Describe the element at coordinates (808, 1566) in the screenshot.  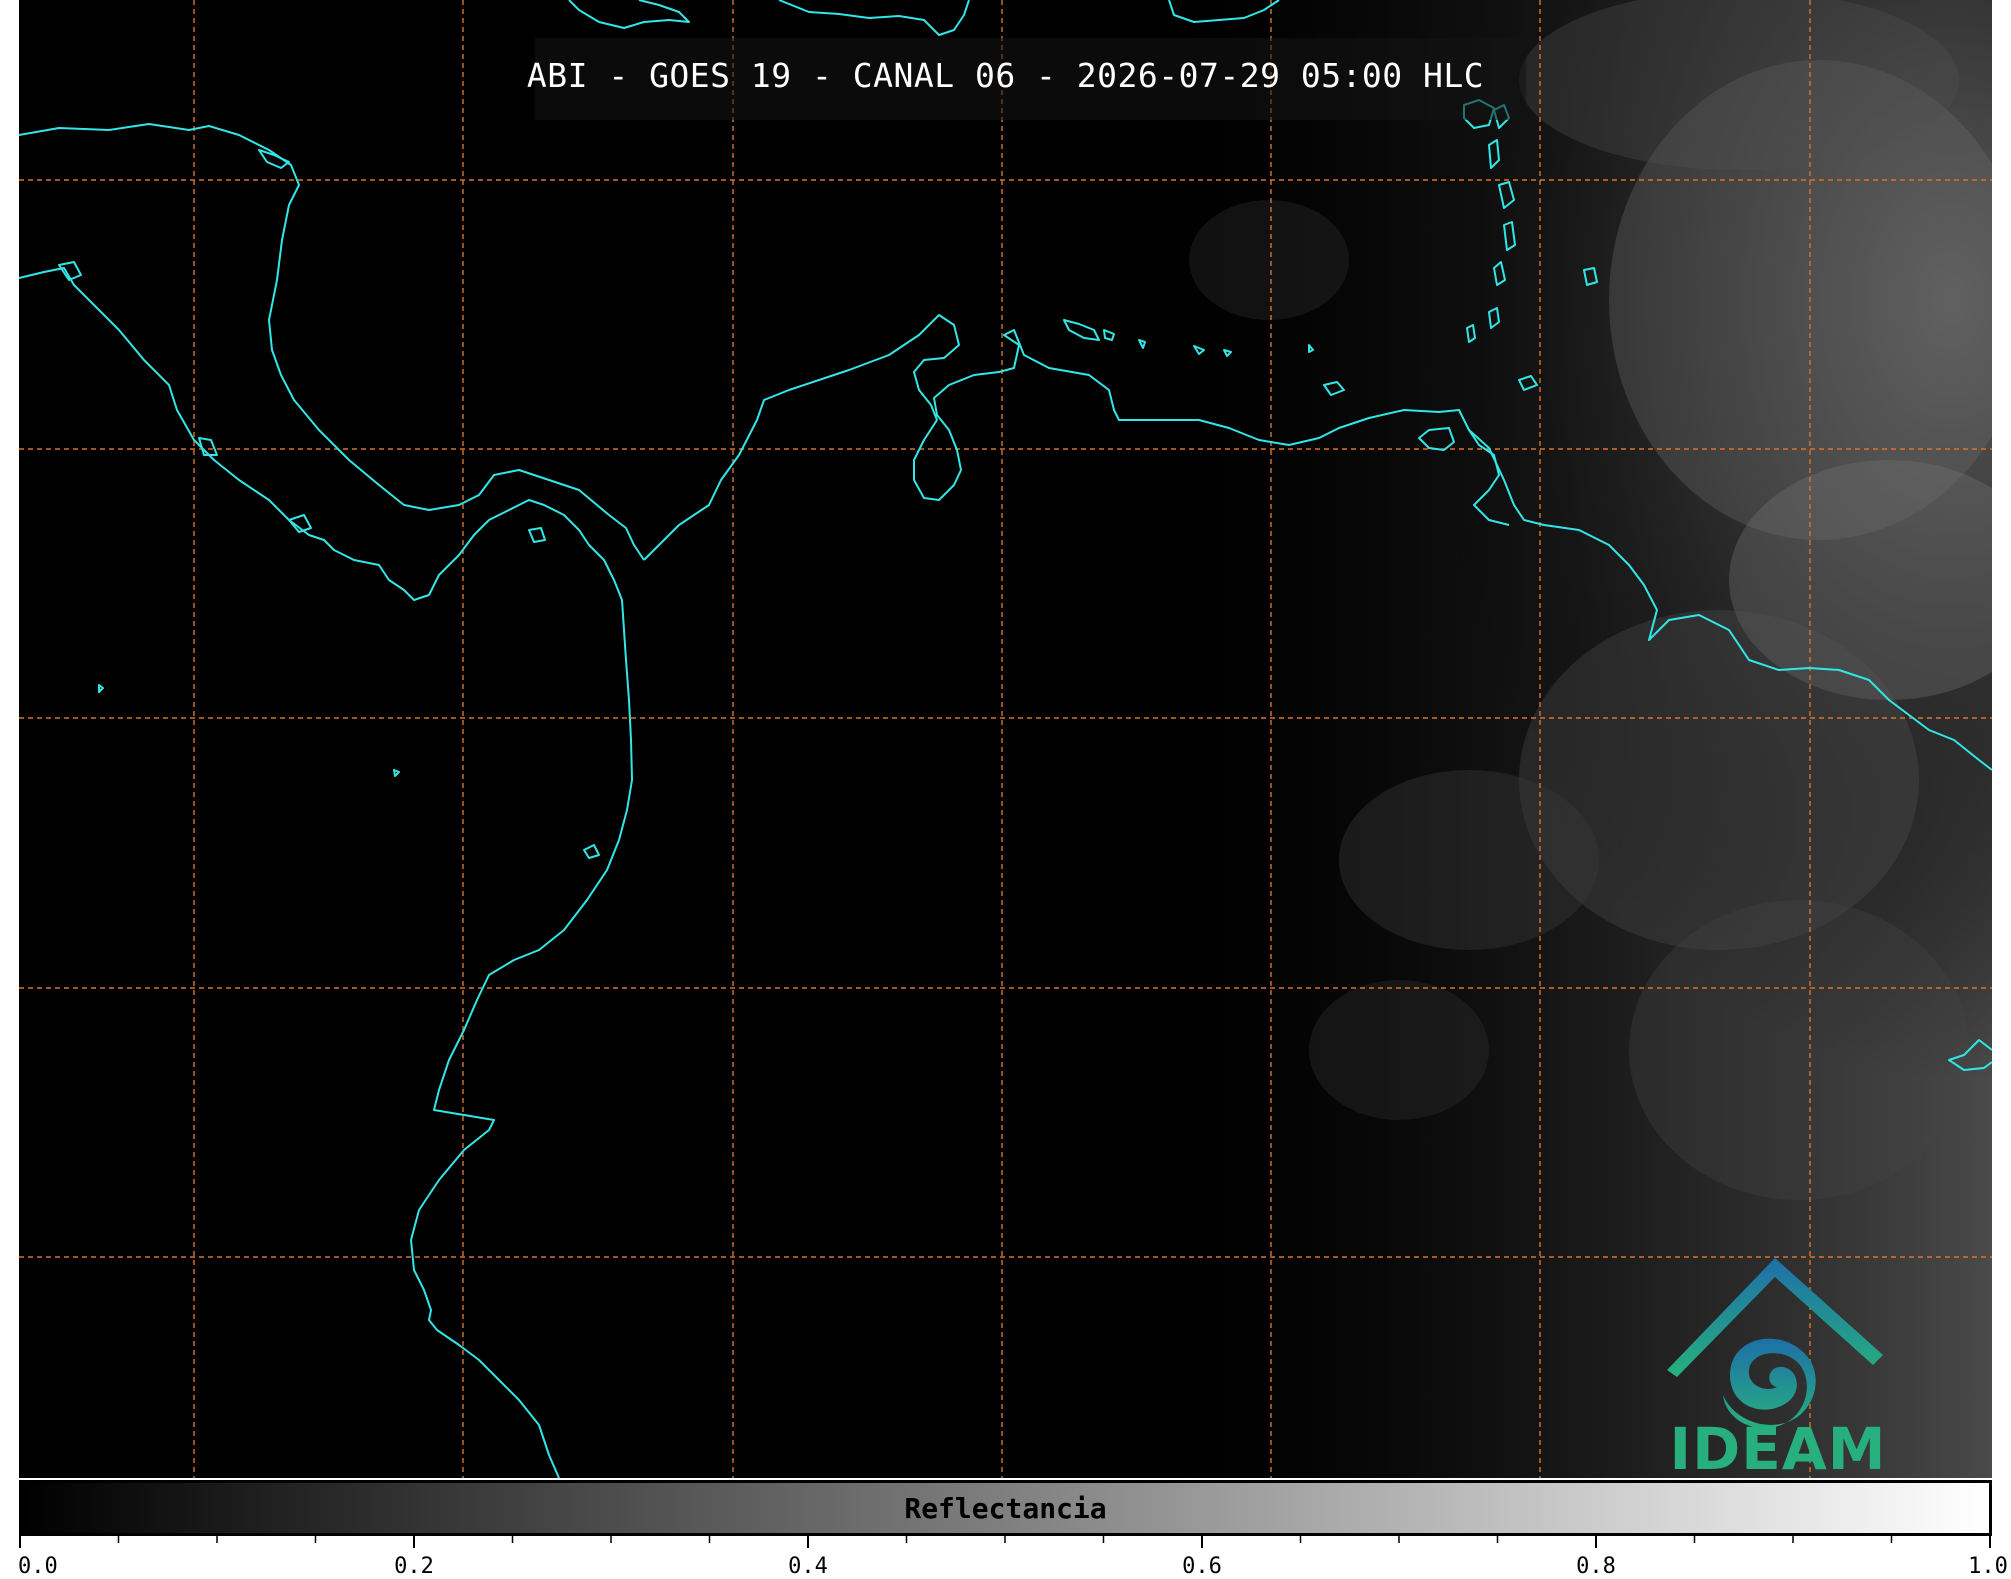
I see `colorbar-tick-label: 0.4` at that location.